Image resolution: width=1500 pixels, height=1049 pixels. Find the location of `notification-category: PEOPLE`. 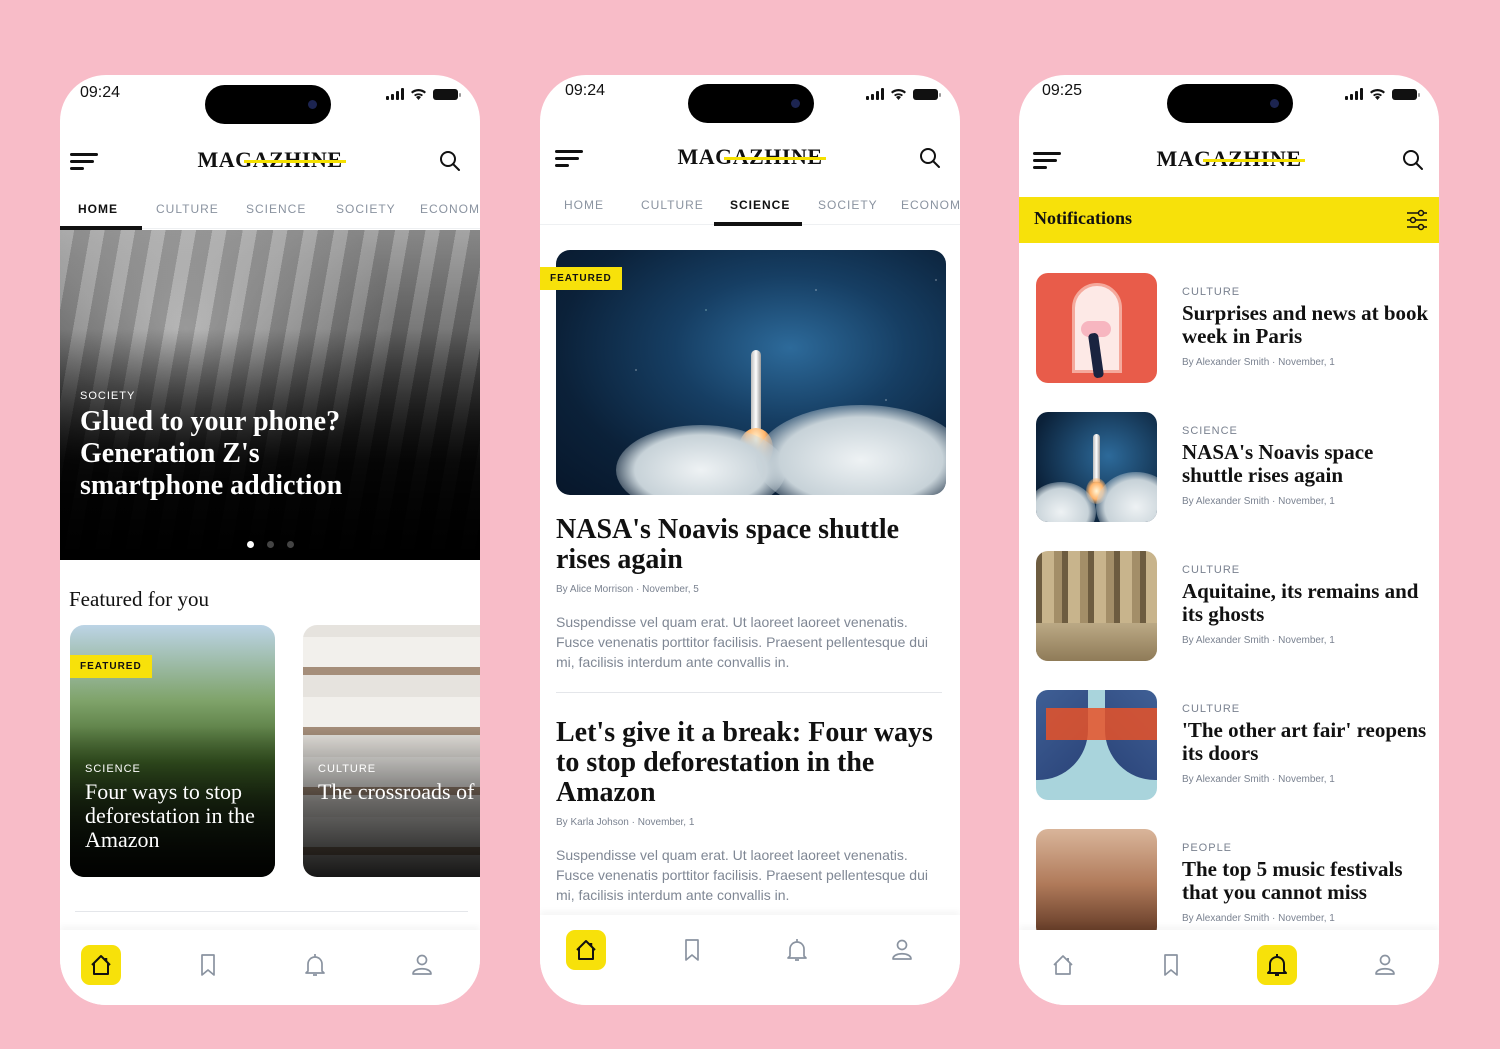

notification-category: PEOPLE is located at coordinates (1207, 848).